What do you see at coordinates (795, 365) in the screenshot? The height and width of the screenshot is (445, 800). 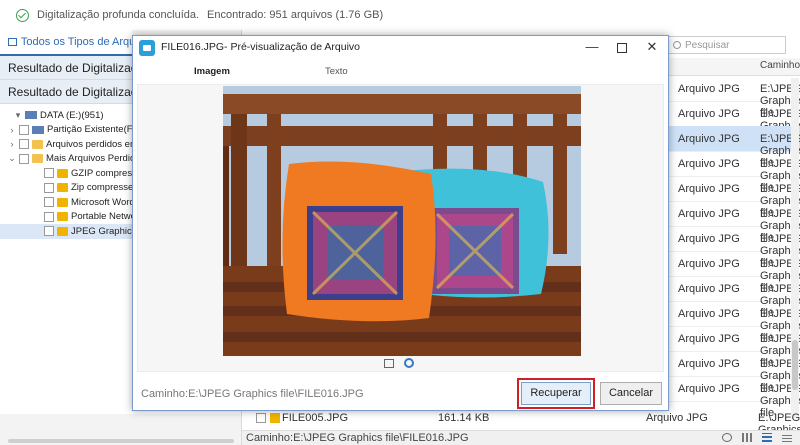 I see `scrollbar-thumb` at bounding box center [795, 365].